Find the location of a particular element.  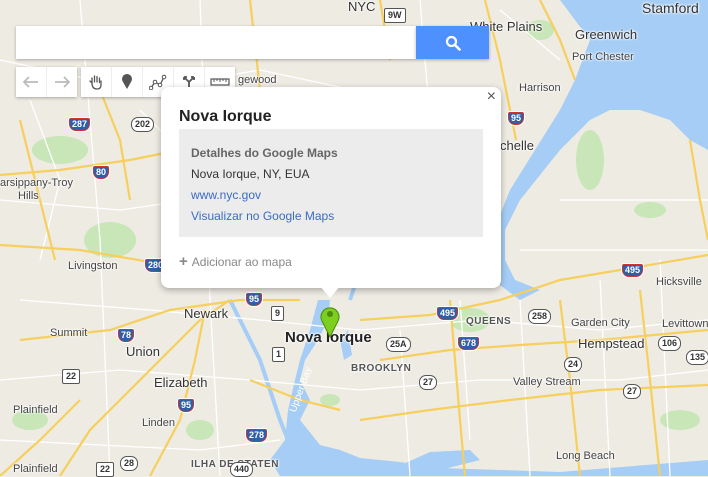

popup-title: Nova Iorque is located at coordinates (225, 116).